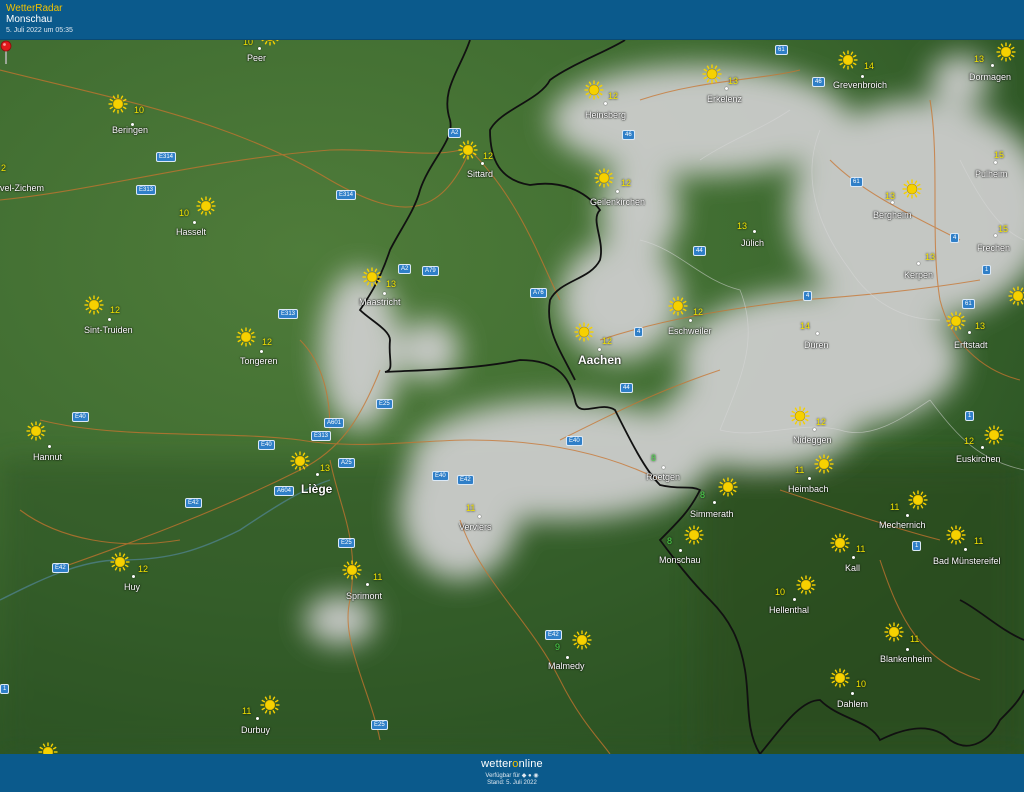  What do you see at coordinates (617, 202) in the screenshot?
I see `town-label: Geilenkirchen` at bounding box center [617, 202].